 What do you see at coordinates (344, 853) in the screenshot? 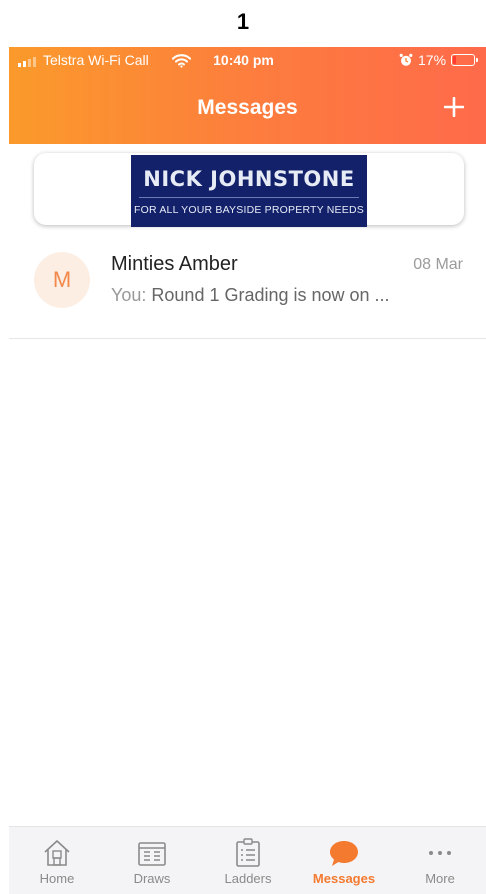
I see `messages-icon` at bounding box center [344, 853].